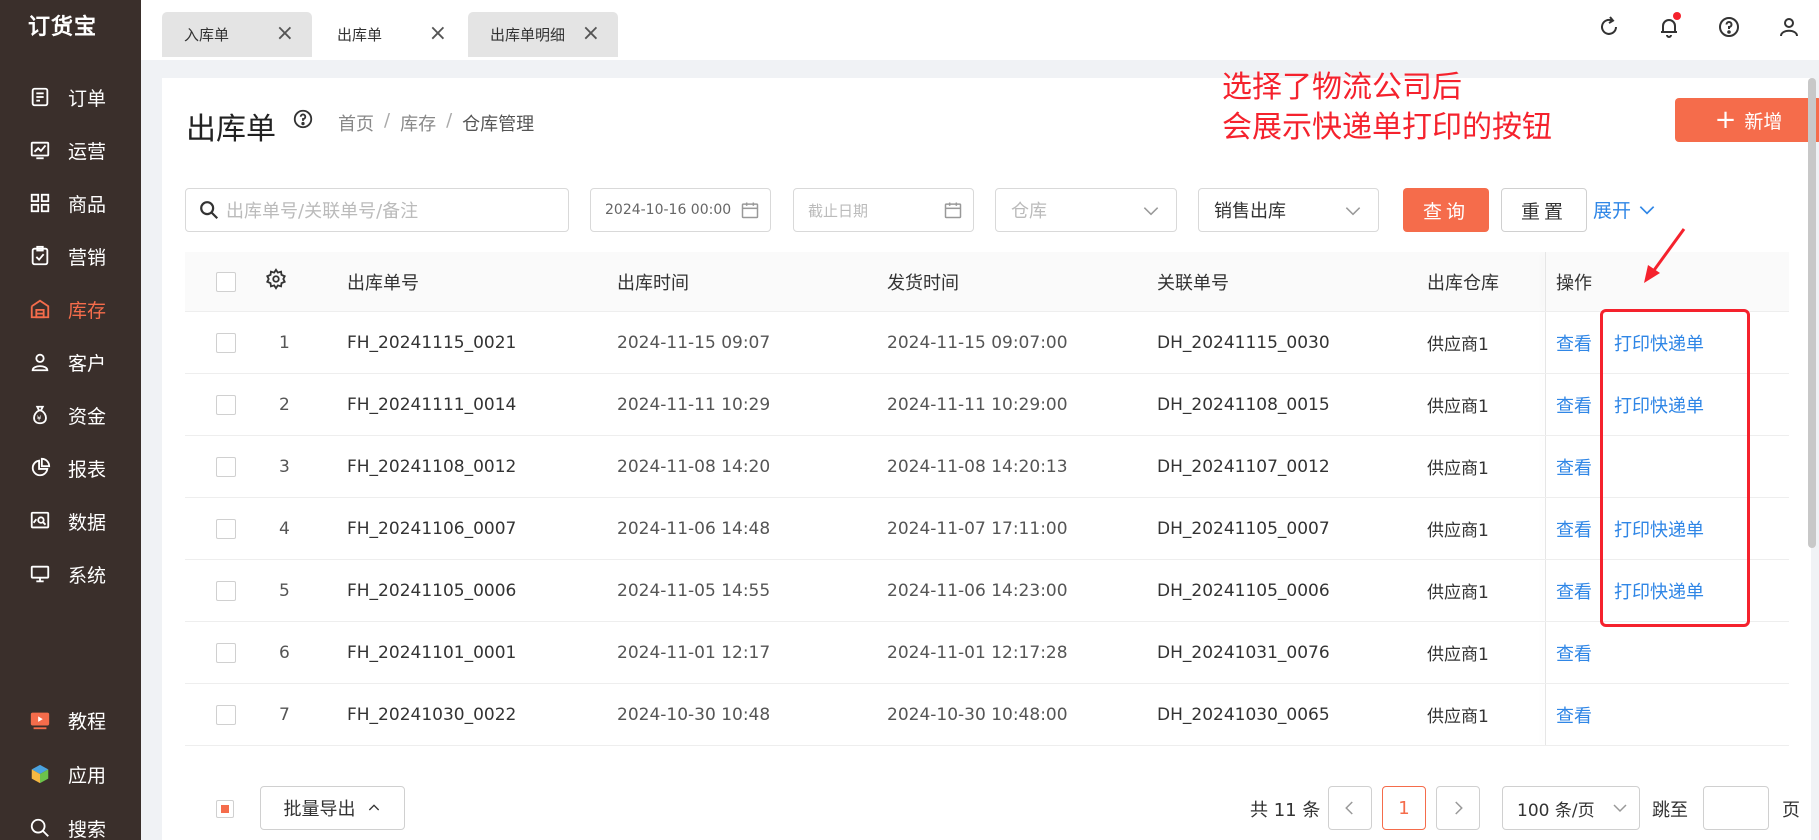 This screenshot has width=1819, height=840. I want to click on sidebar-item-customer: 客户, so click(70, 362).